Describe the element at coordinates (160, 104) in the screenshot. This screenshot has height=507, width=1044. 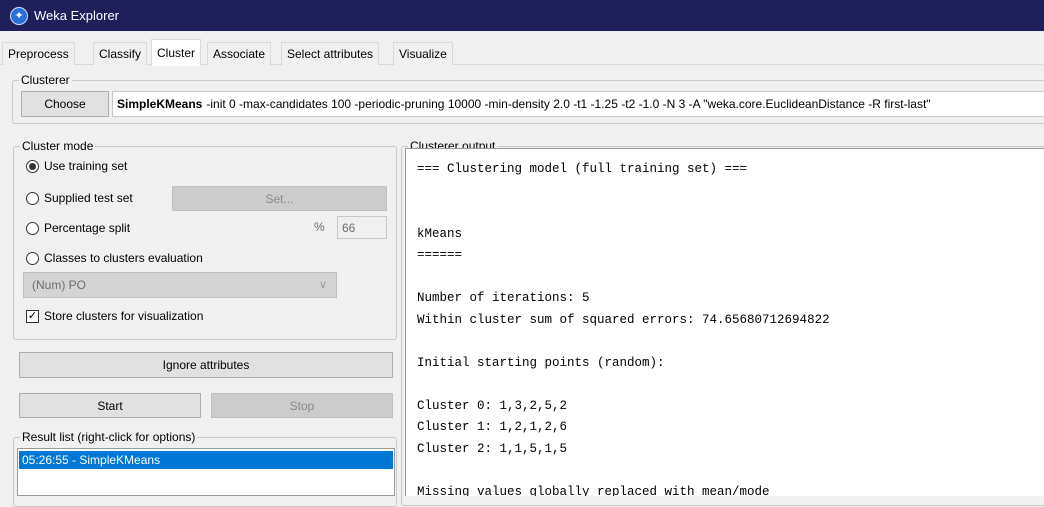
I see `clusterer-name: SimpleKMeans` at that location.